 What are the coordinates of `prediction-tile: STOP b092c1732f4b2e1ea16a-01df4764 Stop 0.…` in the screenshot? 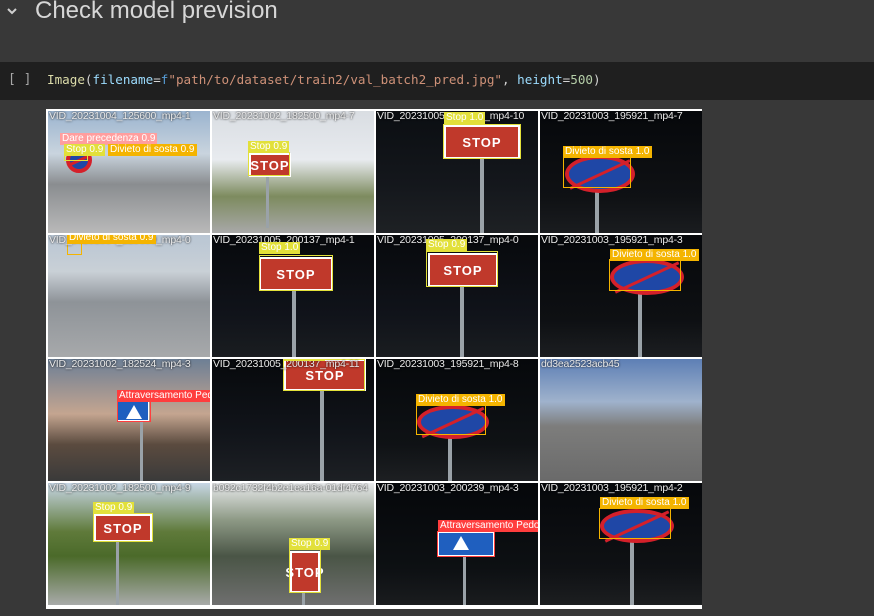 It's located at (293, 544).